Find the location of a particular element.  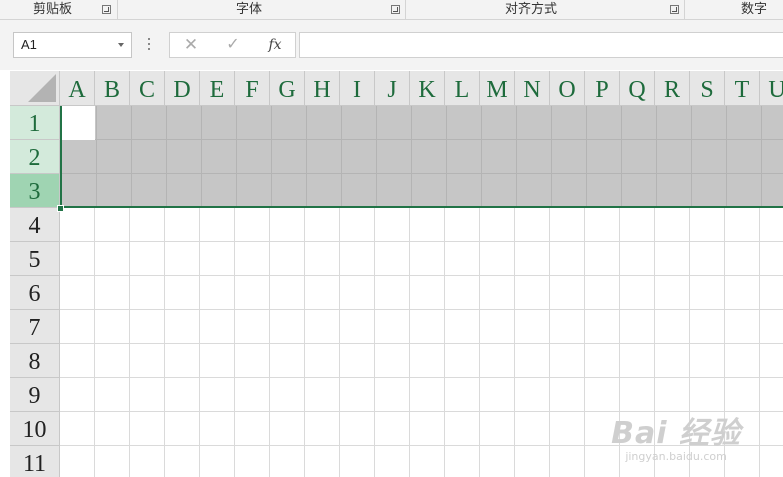

row-header-3: 3 is located at coordinates (35, 191).